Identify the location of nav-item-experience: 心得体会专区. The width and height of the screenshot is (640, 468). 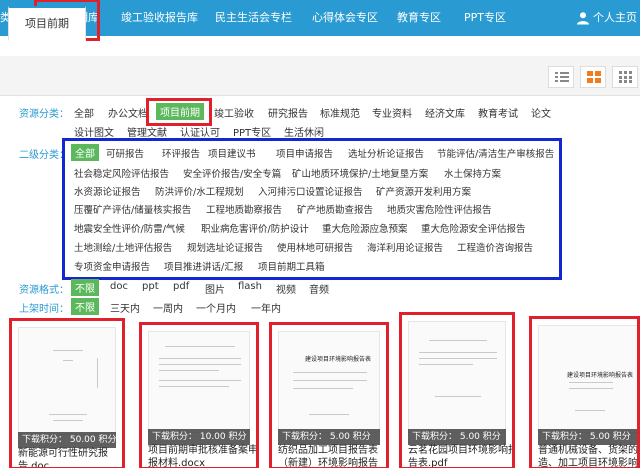
(345, 18).